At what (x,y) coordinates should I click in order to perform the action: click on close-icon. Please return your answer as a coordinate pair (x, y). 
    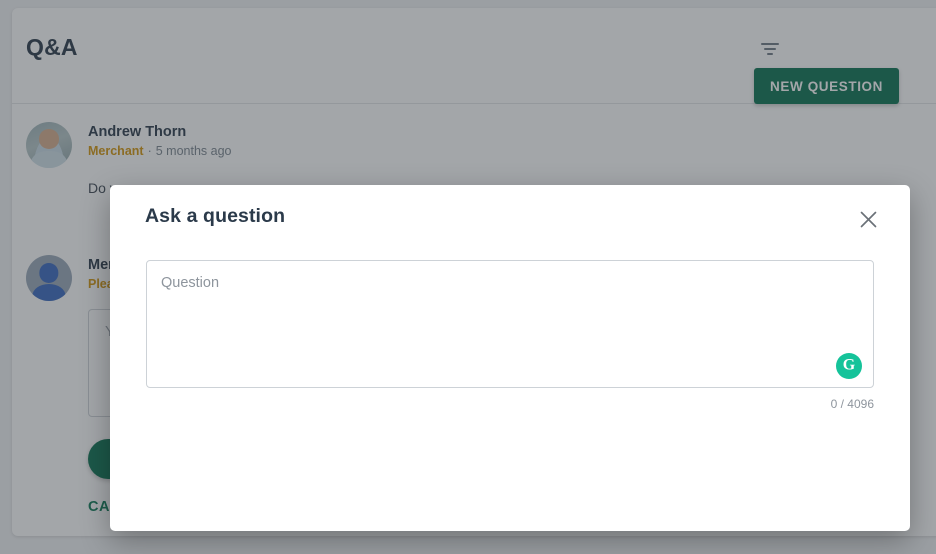
    Looking at the image, I should click on (868, 219).